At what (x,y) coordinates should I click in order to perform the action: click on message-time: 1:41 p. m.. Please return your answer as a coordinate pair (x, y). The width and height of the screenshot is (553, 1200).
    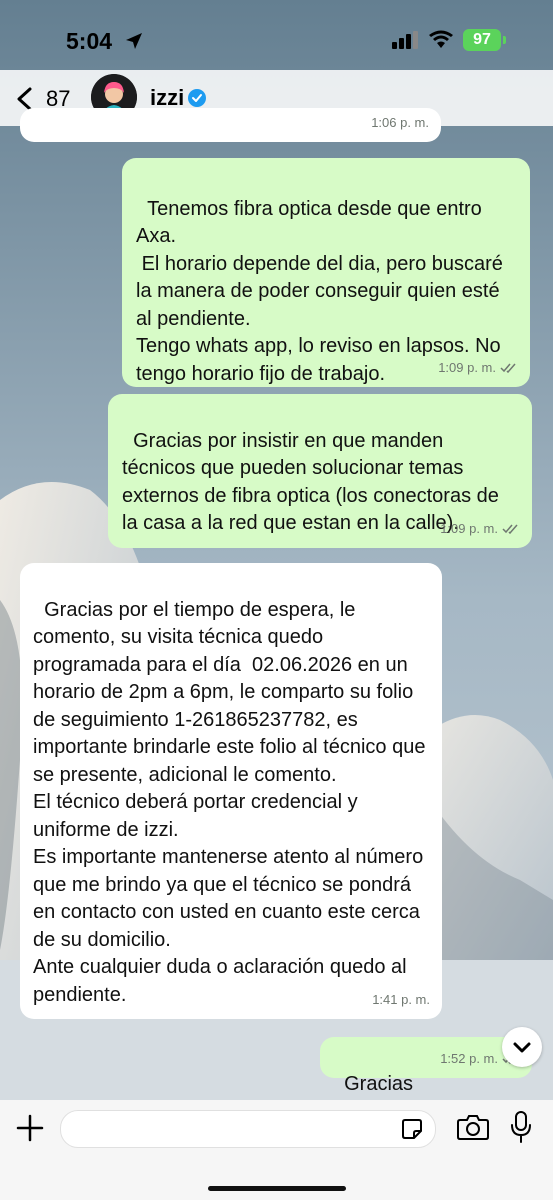
    Looking at the image, I should click on (401, 999).